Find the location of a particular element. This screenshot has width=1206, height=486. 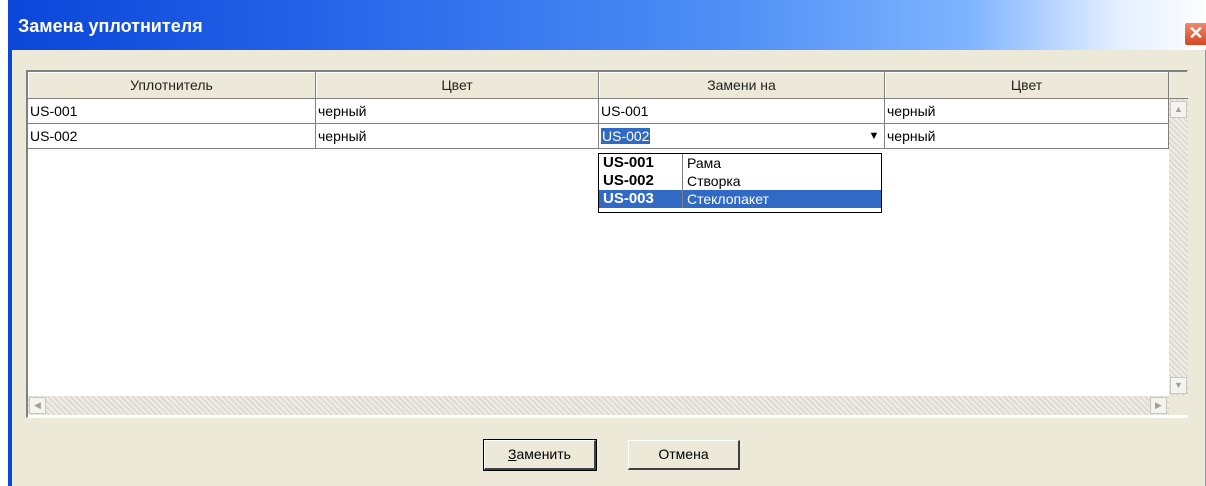

dialog-title: Замена уплотнителя is located at coordinates (110, 26).